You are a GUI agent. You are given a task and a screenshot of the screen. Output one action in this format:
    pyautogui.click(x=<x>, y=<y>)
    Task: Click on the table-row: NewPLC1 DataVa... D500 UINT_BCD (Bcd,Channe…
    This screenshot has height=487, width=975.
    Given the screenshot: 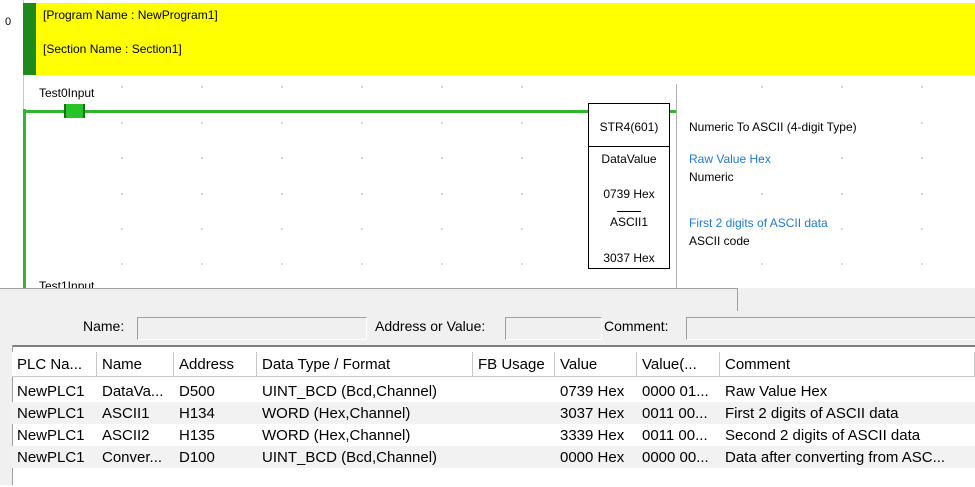 What is the action you would take?
    pyautogui.click(x=493, y=391)
    